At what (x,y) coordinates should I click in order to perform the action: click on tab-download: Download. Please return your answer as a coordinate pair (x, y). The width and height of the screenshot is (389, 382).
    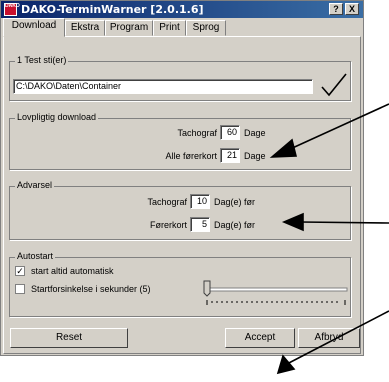
    Looking at the image, I should click on (34, 27).